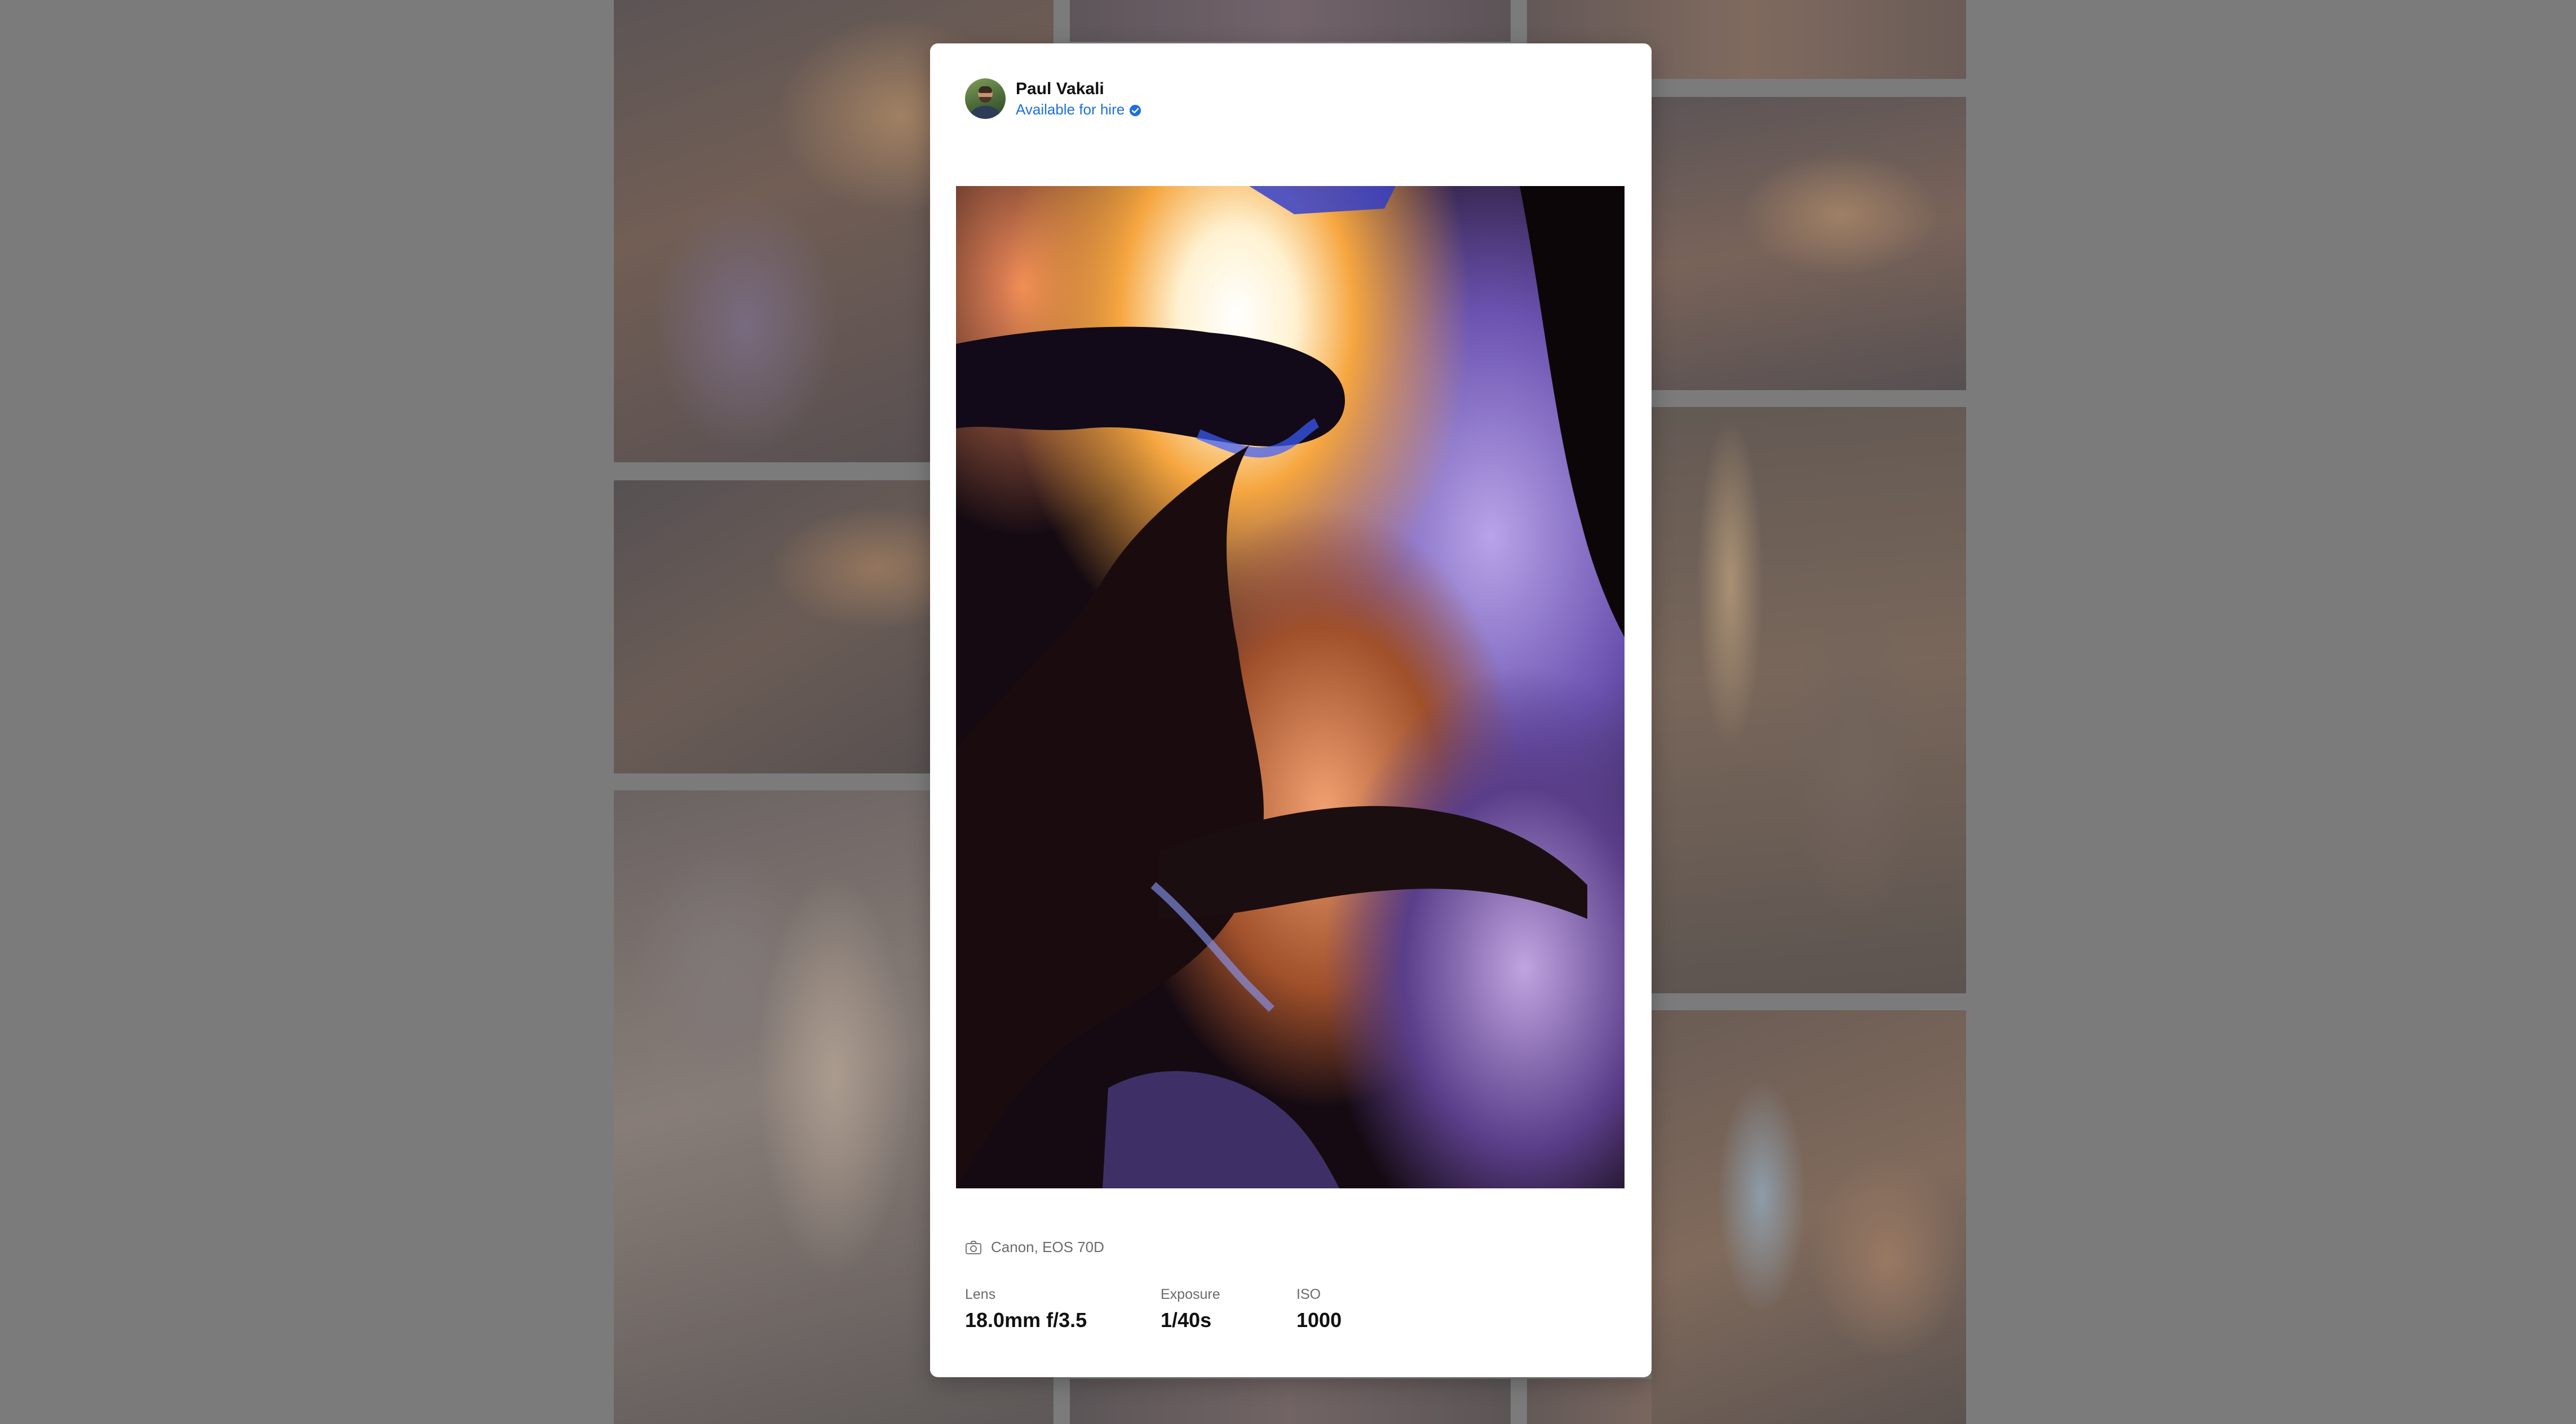 Image resolution: width=2576 pixels, height=1424 pixels. What do you see at coordinates (1319, 1320) in the screenshot?
I see `iso-value: 1000` at bounding box center [1319, 1320].